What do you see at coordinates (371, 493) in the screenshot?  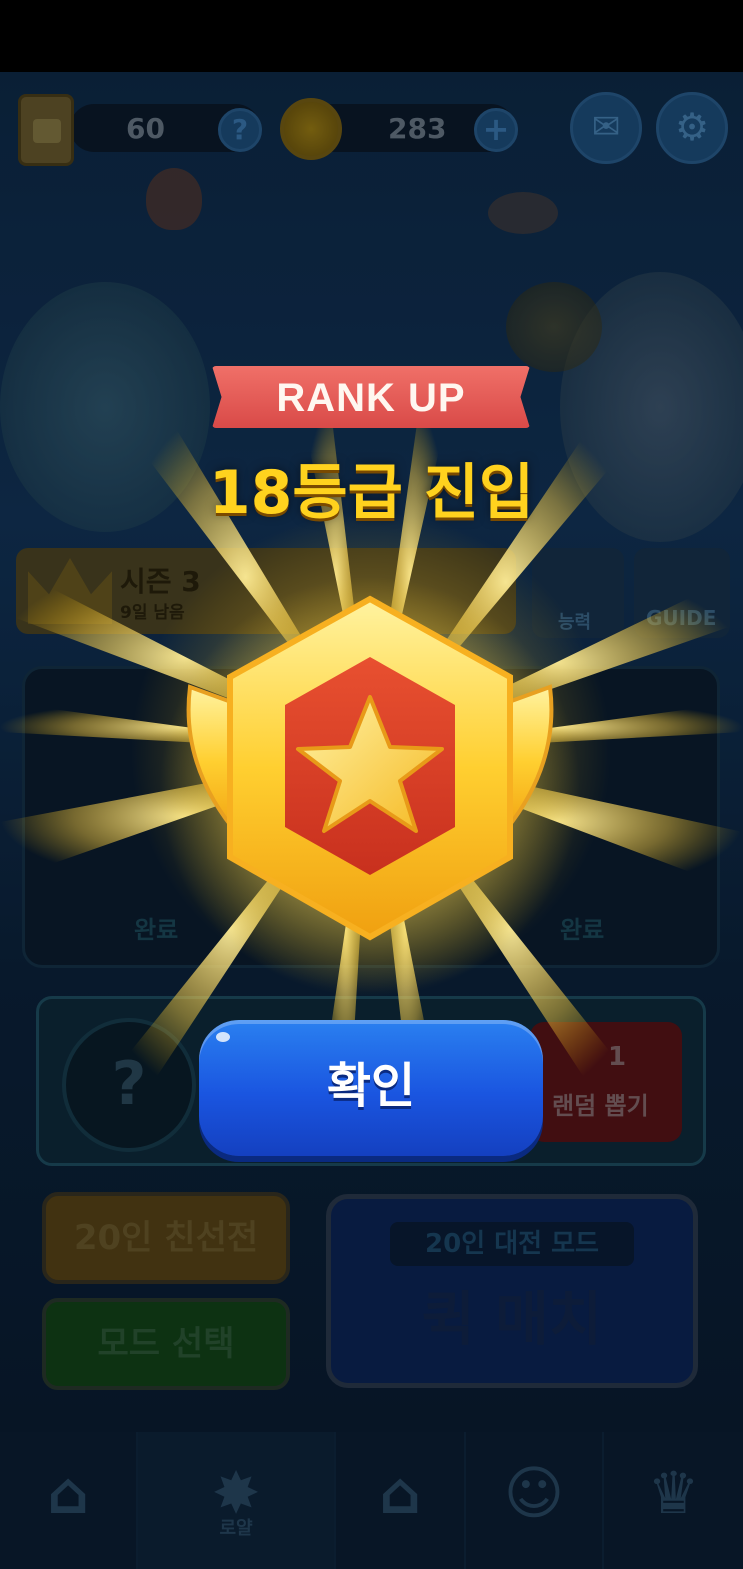 I see `rank-level-text: 18등급 진입` at bounding box center [371, 493].